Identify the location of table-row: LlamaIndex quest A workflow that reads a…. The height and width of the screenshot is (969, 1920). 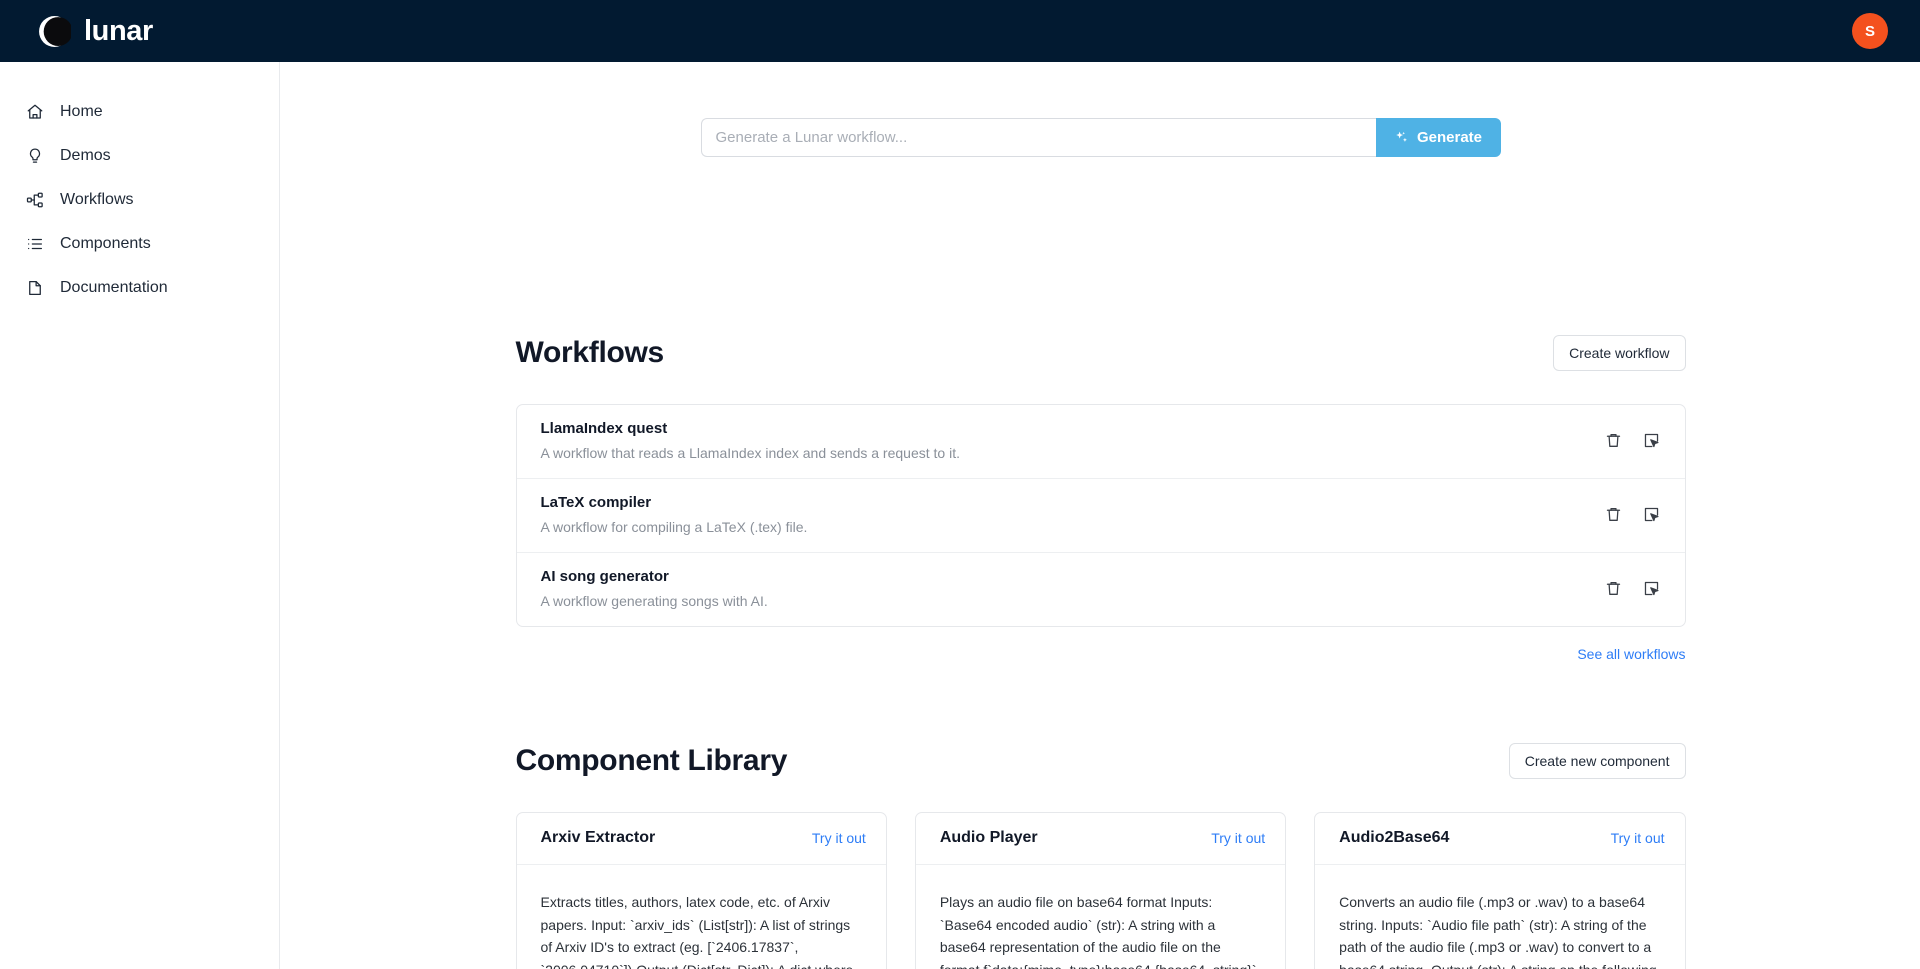
(1100, 442).